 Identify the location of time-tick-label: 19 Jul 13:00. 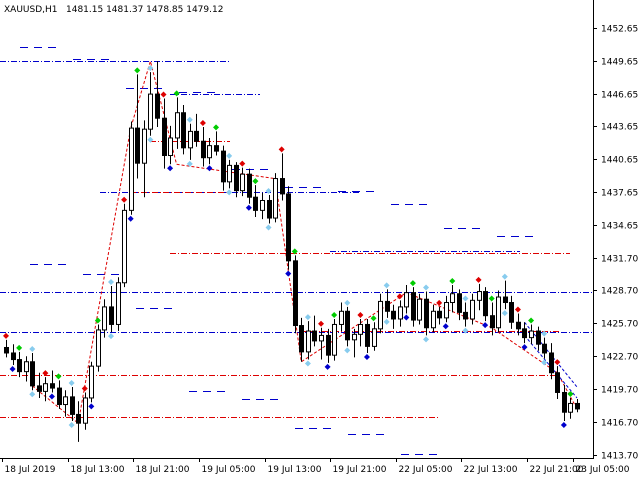
(295, 470).